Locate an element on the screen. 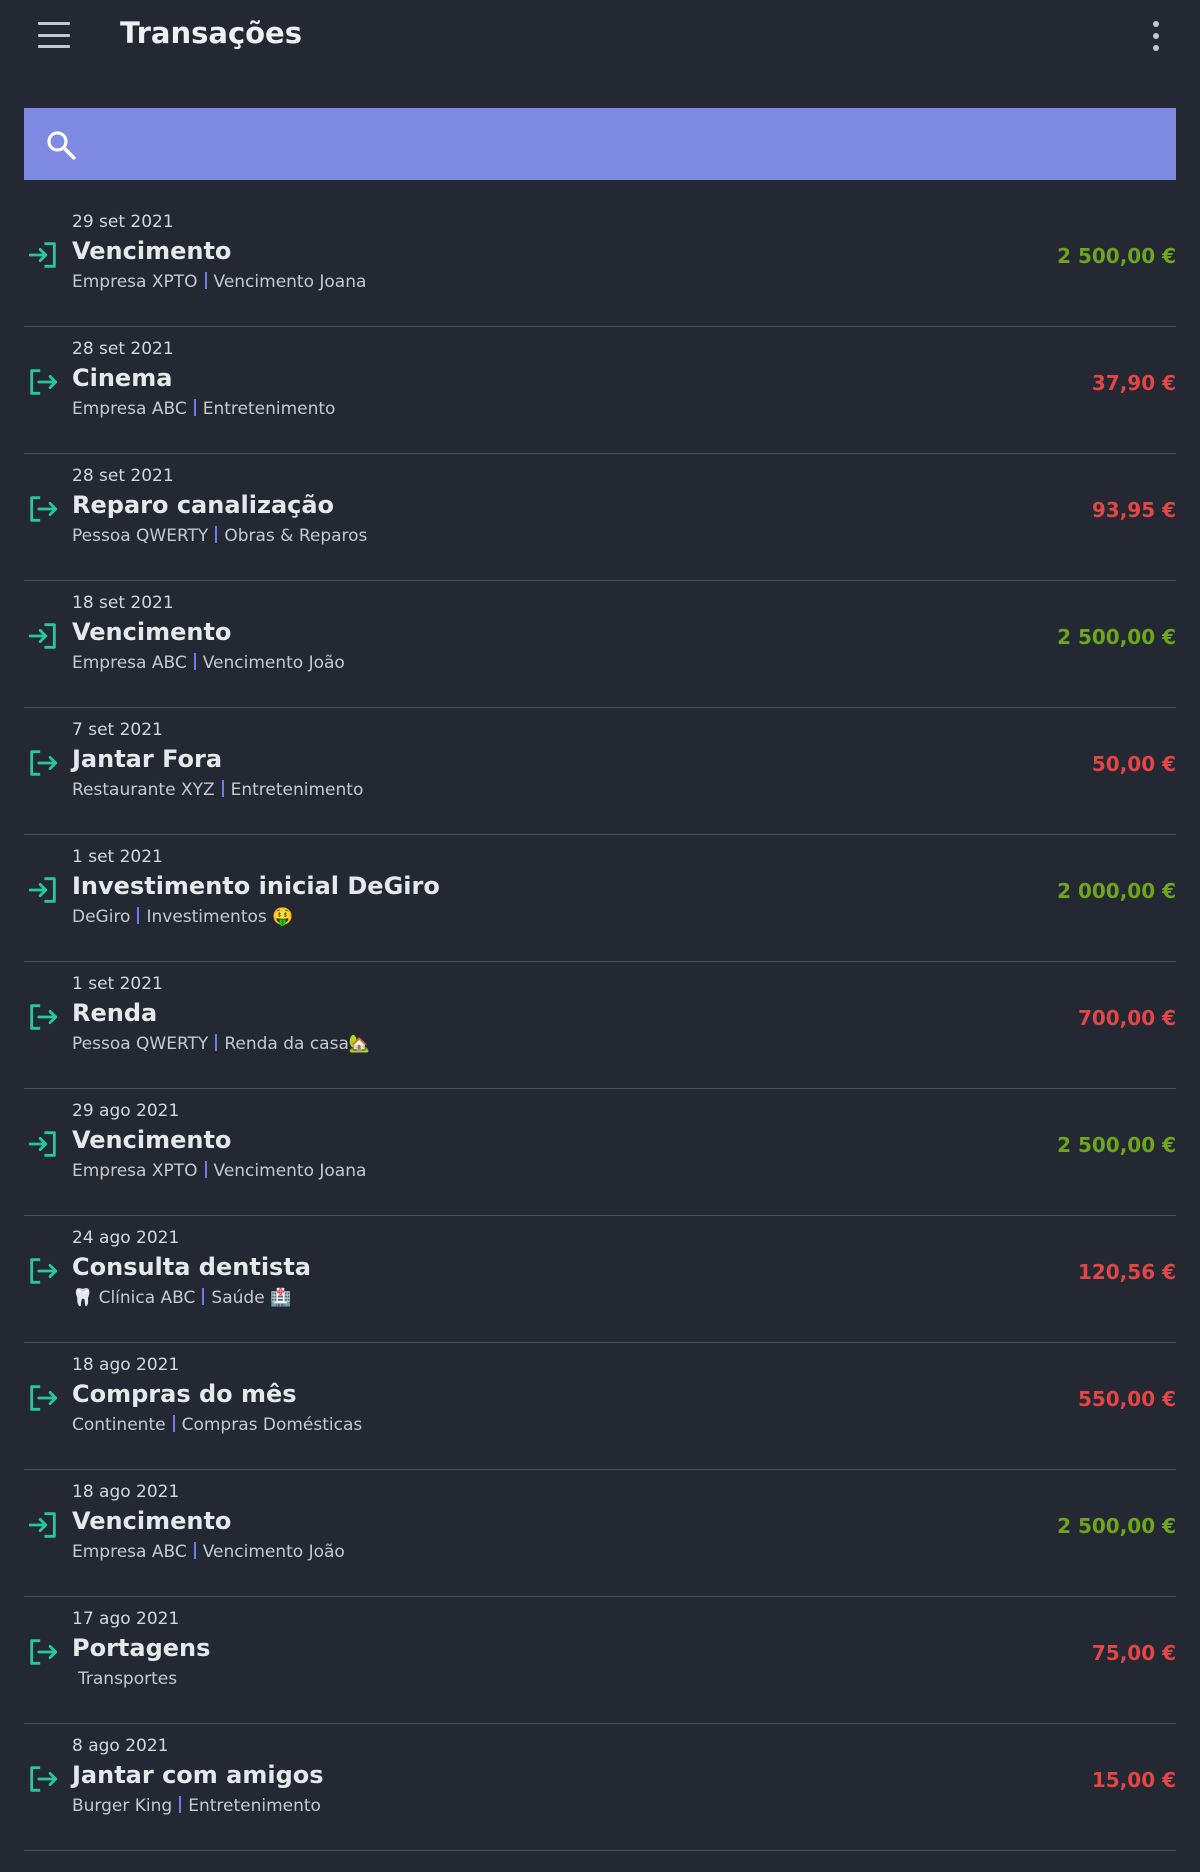 The height and width of the screenshot is (1872, 1200). transaction-date: 17 ago 2021 is located at coordinates (126, 1619).